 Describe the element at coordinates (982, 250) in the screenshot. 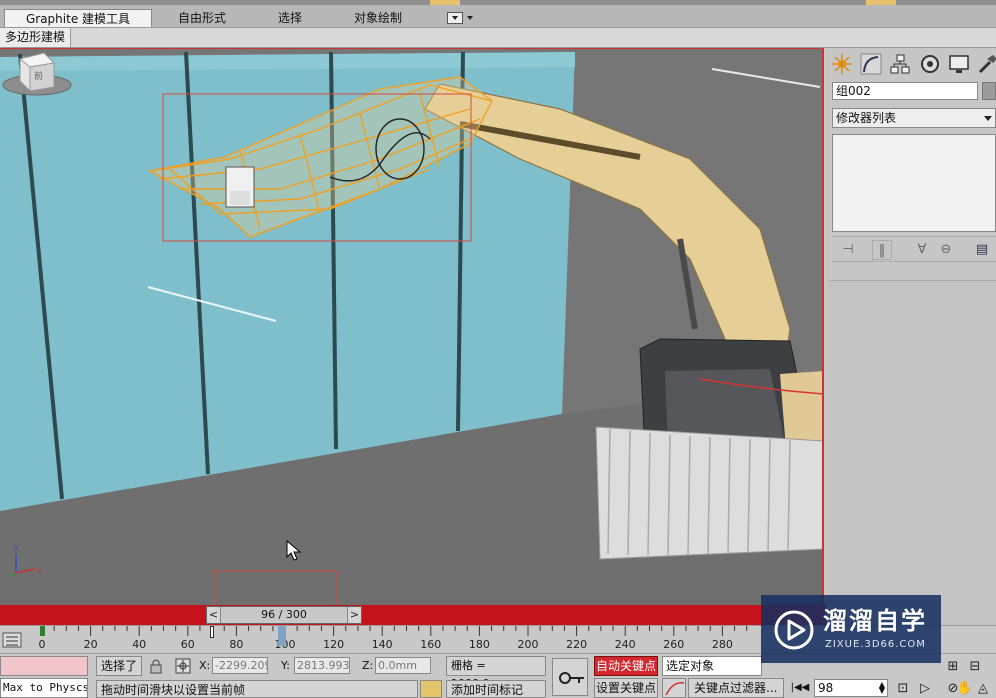

I see `configure-modifier-sets-icon: ▤` at that location.